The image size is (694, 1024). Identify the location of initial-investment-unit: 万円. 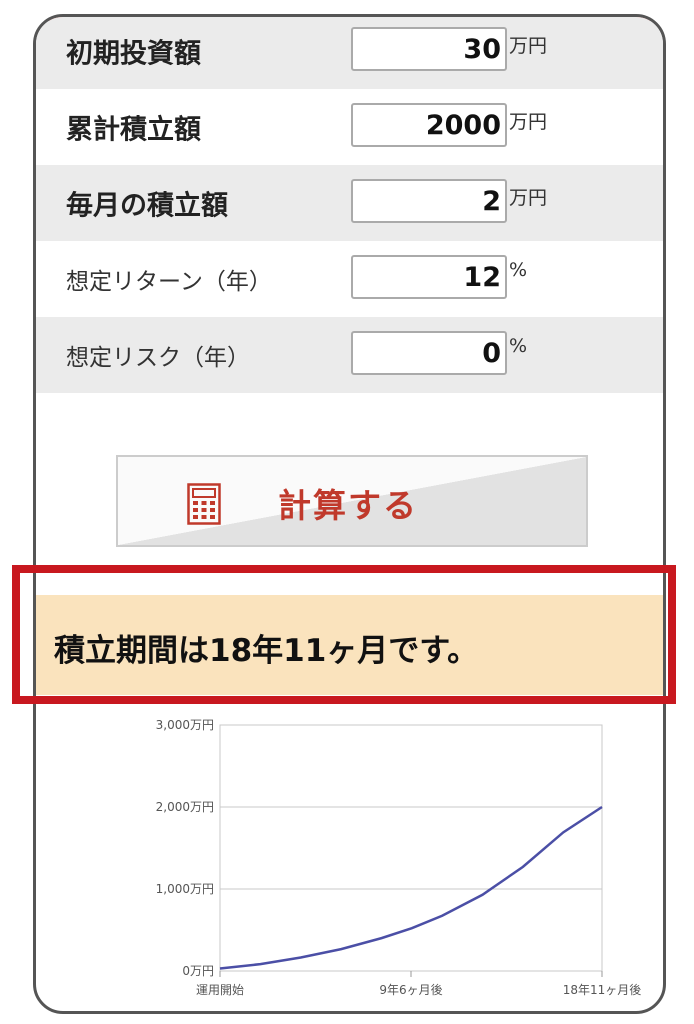
(528, 46).